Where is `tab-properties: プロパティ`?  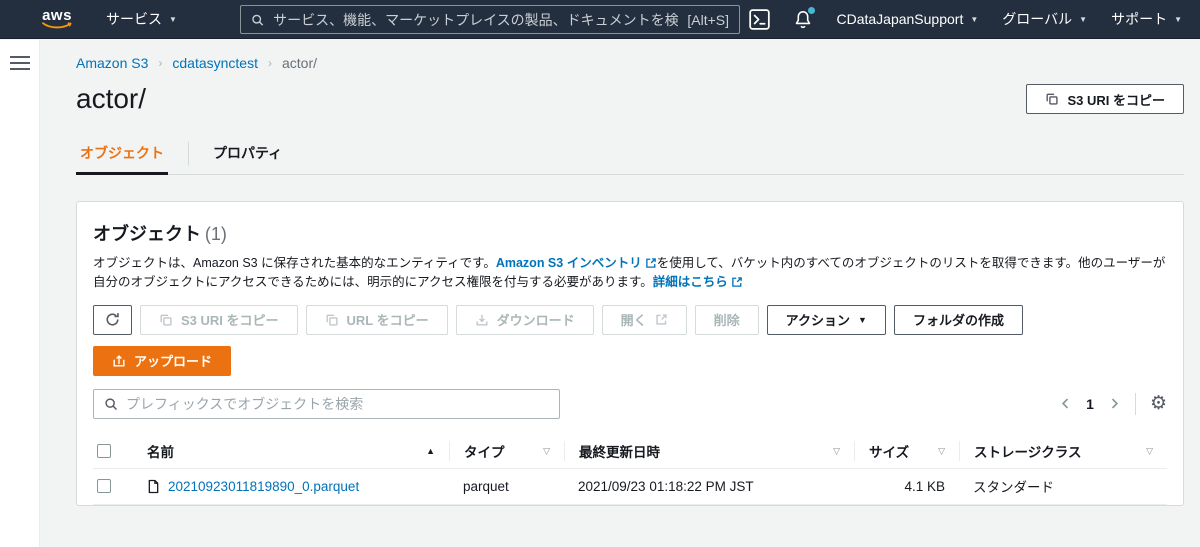 tab-properties: プロパティ is located at coordinates (247, 155).